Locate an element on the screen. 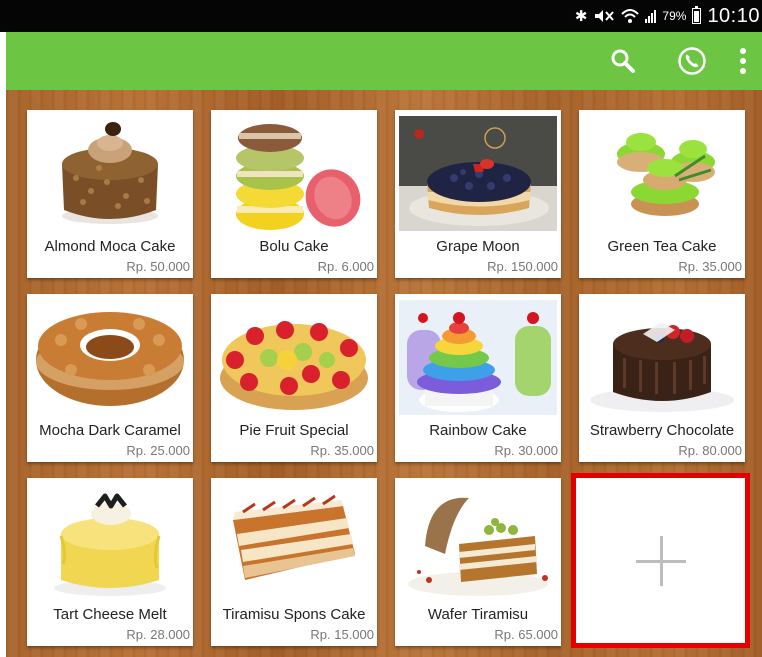 The width and height of the screenshot is (762, 657). product-price: Rp. 28.000 is located at coordinates (158, 634).